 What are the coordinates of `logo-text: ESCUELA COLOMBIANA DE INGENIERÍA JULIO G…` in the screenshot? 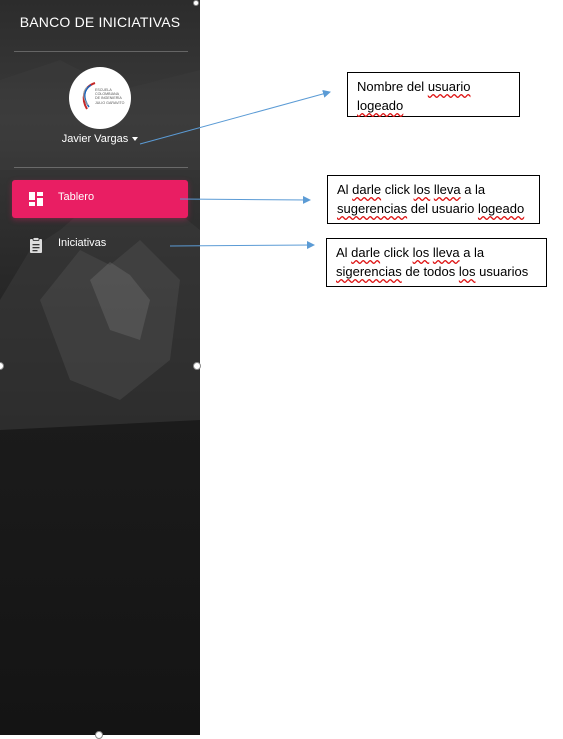 It's located at (110, 96).